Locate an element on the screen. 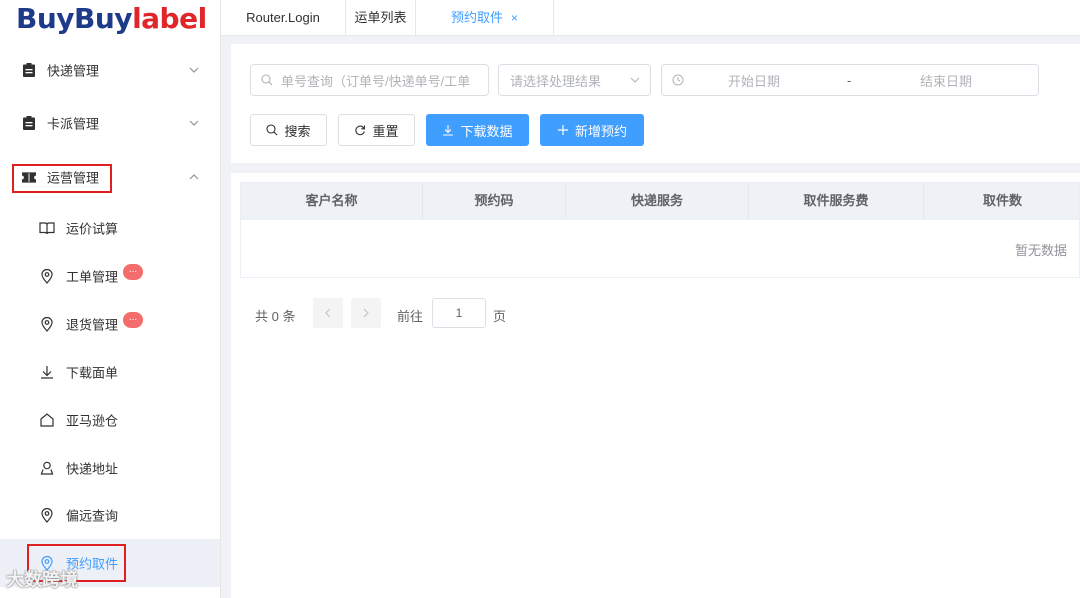  column-header-express-service: 快递服务 is located at coordinates (657, 201).